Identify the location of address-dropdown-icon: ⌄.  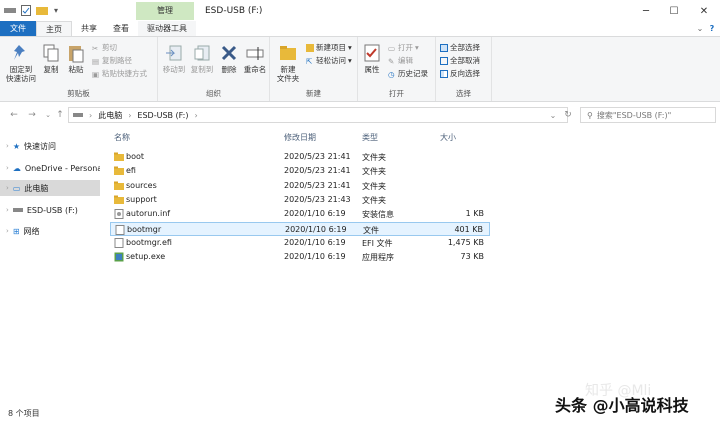
(553, 115).